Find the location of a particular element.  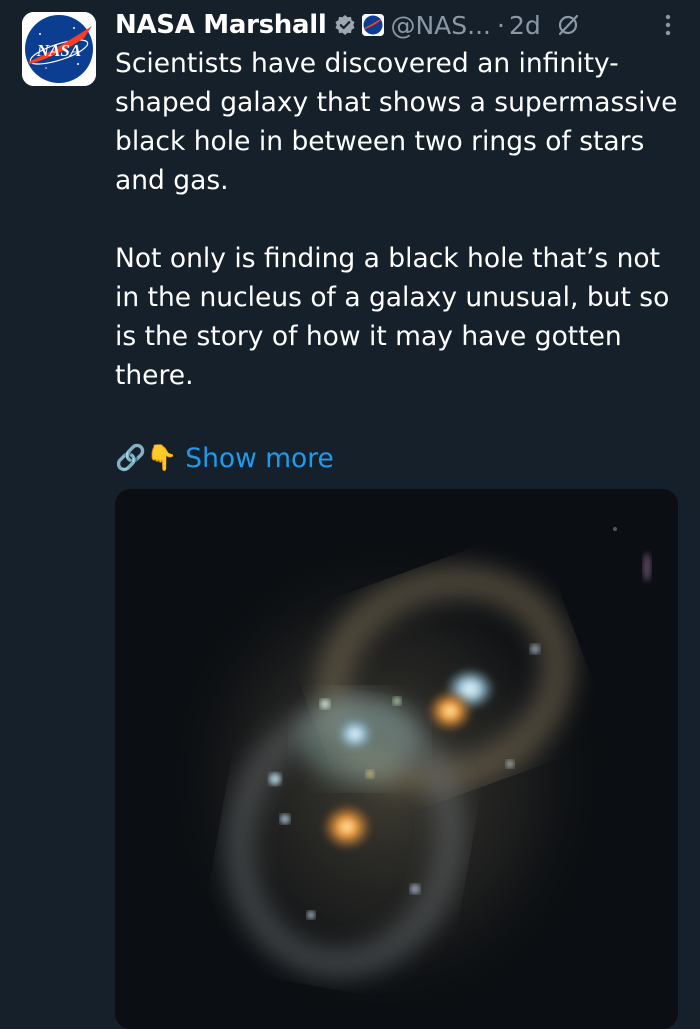

show-more-row: 🔗👇 Show more is located at coordinates (224, 458).